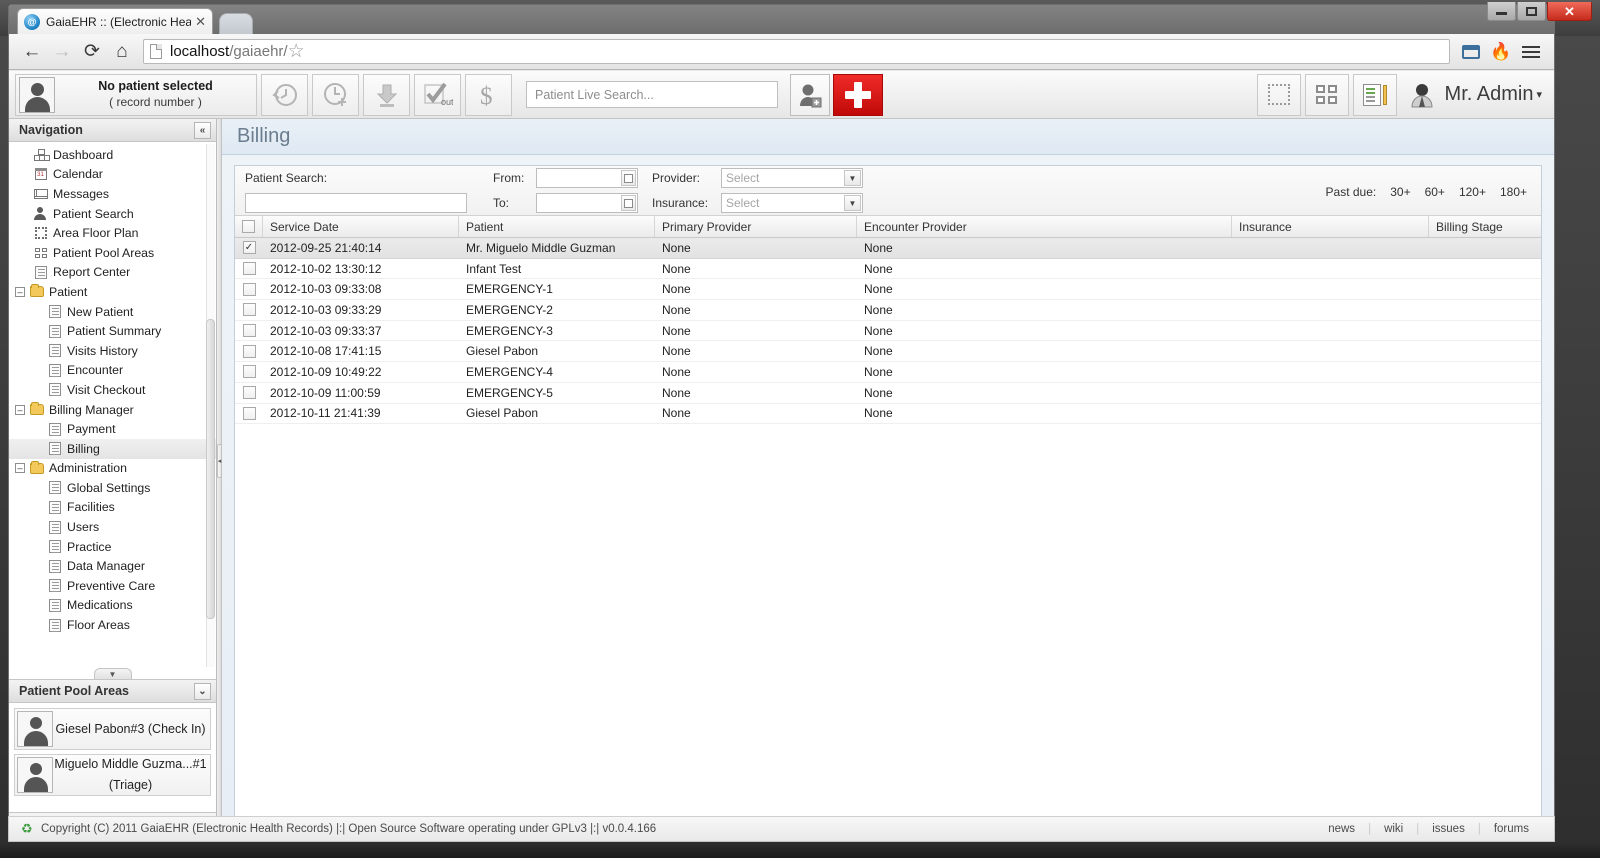 This screenshot has height=858, width=1600. I want to click on collapse-sidebar-button: «, so click(202, 130).